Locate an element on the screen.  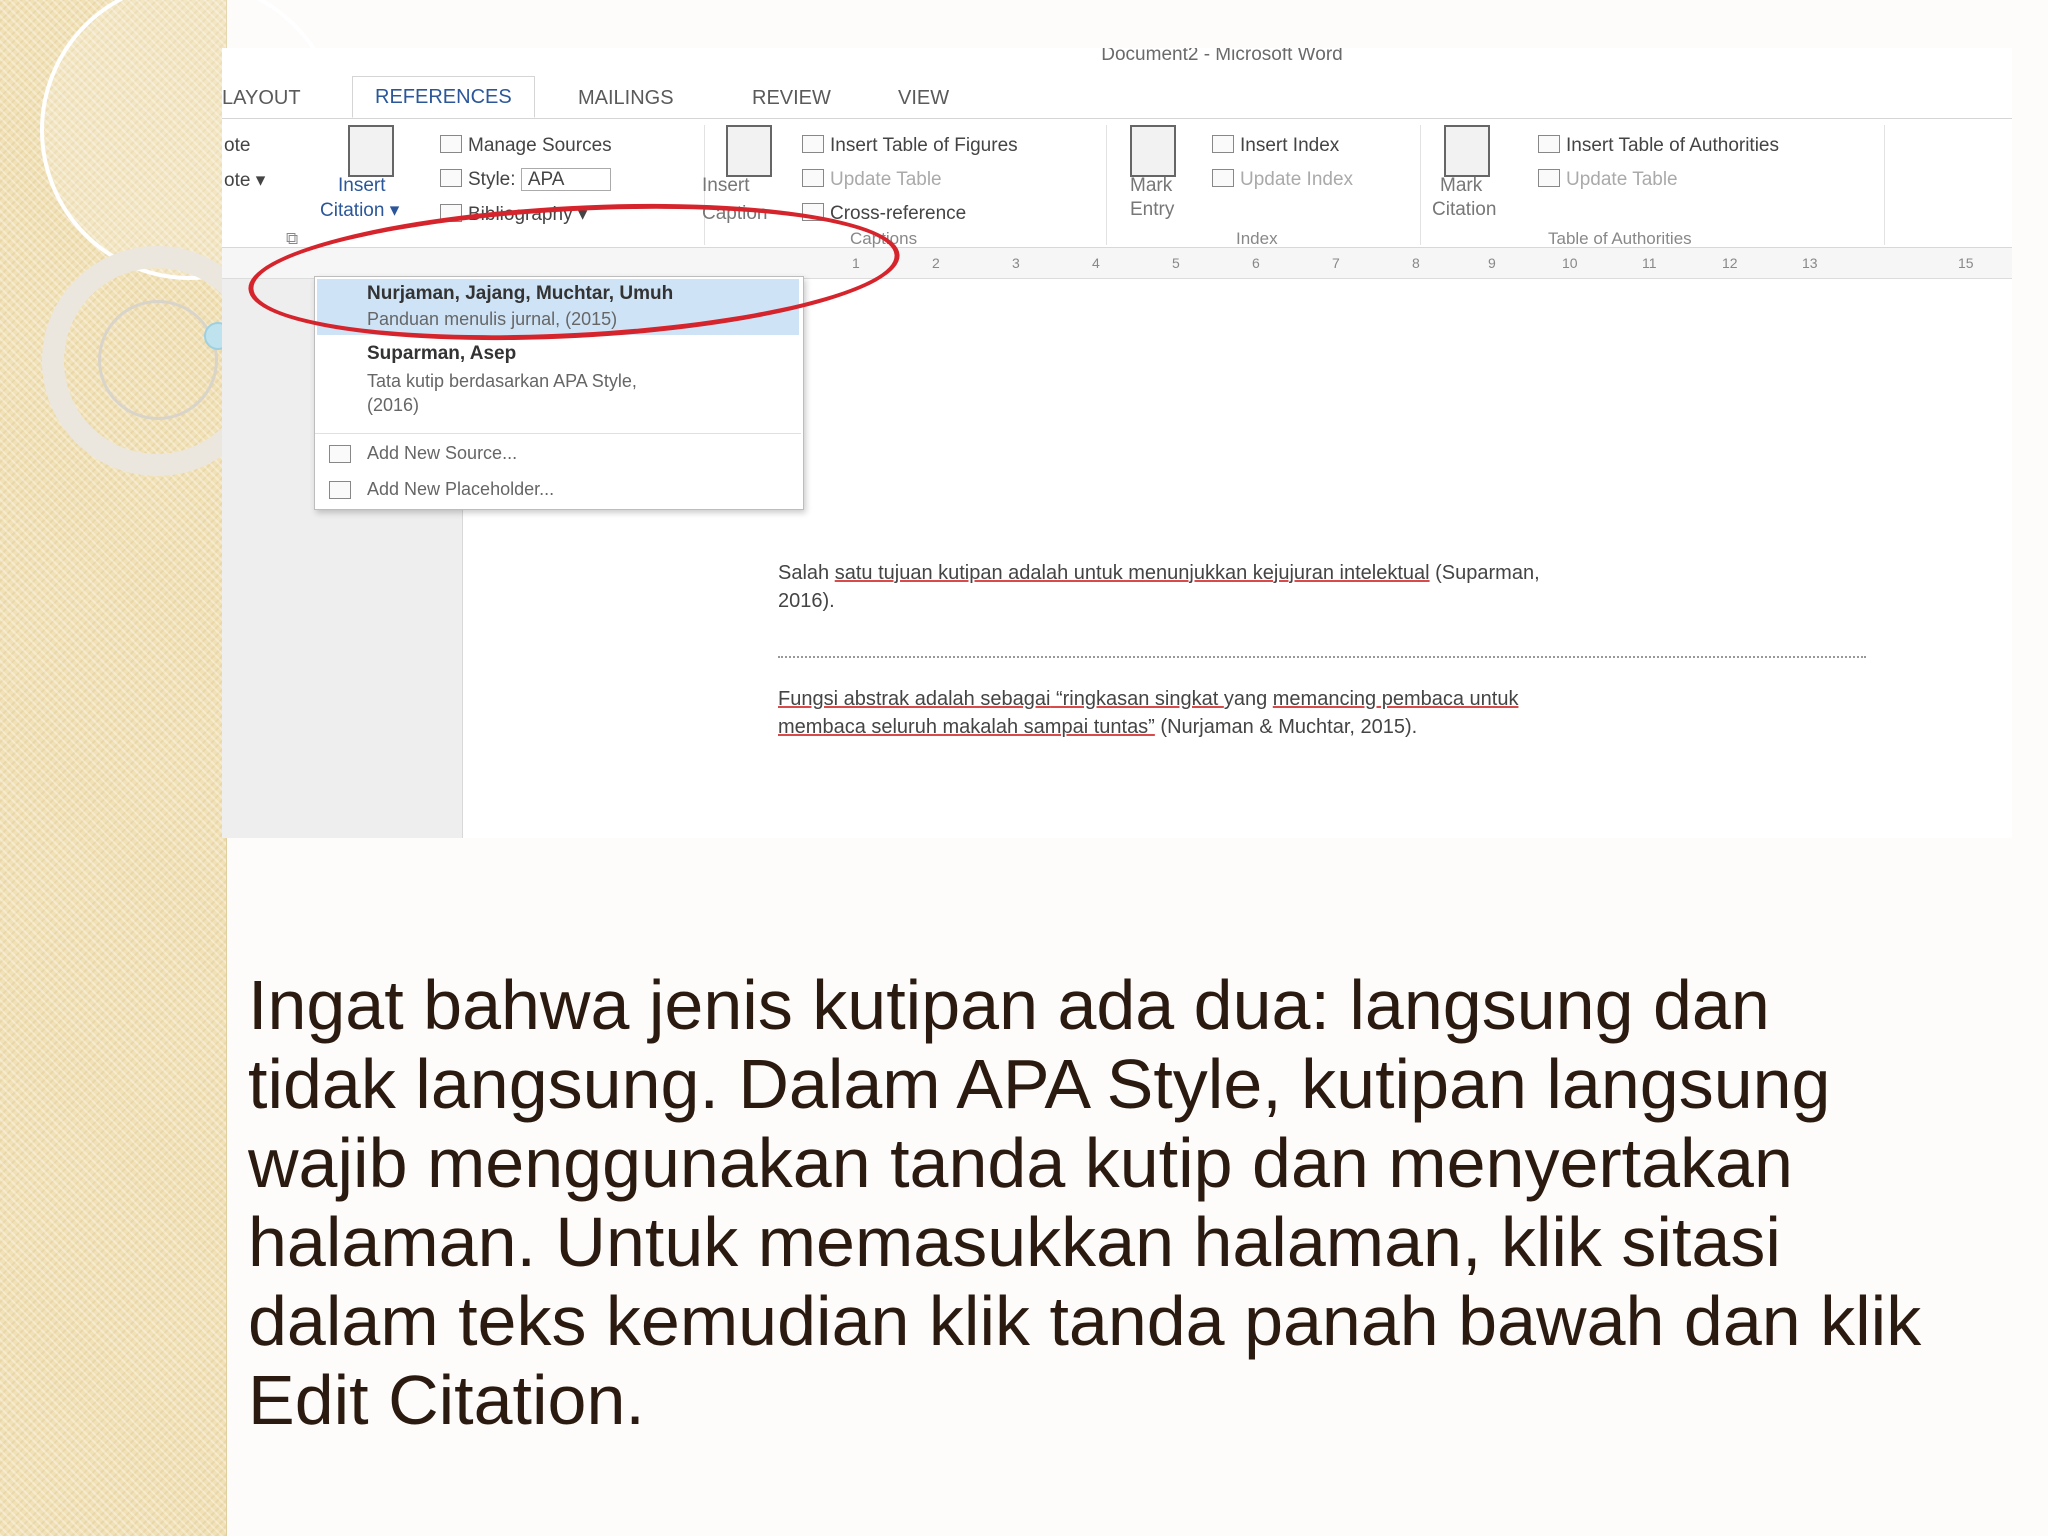
update-authorities-table-button: Update Table is located at coordinates (1608, 180).